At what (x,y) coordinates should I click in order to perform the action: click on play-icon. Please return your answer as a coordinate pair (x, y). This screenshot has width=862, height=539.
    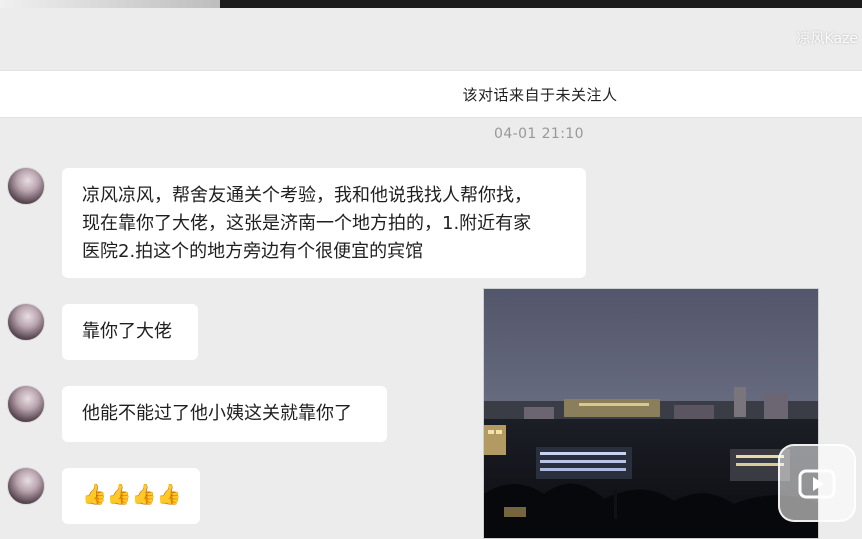
    Looking at the image, I should click on (817, 484).